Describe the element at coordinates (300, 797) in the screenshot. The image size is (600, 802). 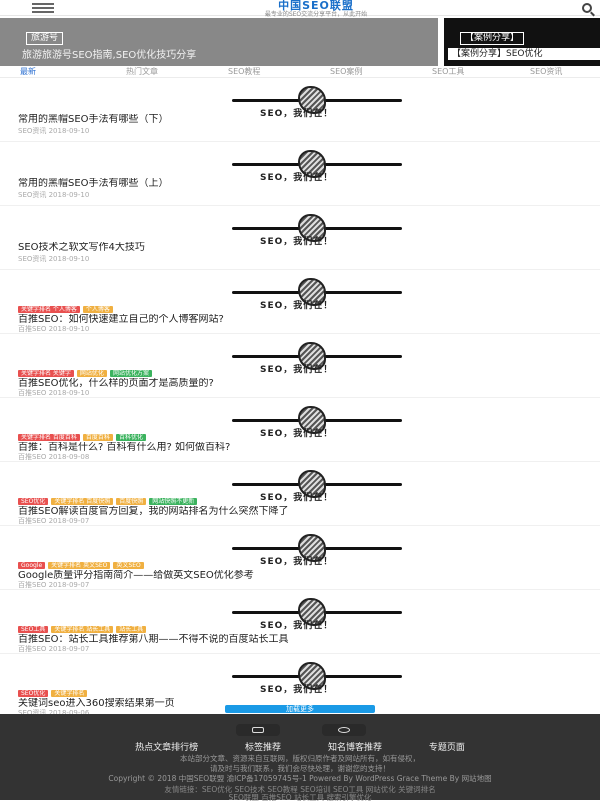
I see `footer-friend-links-2: SEO联盟 百推SEO 站长工具 搜索引擎优化` at that location.